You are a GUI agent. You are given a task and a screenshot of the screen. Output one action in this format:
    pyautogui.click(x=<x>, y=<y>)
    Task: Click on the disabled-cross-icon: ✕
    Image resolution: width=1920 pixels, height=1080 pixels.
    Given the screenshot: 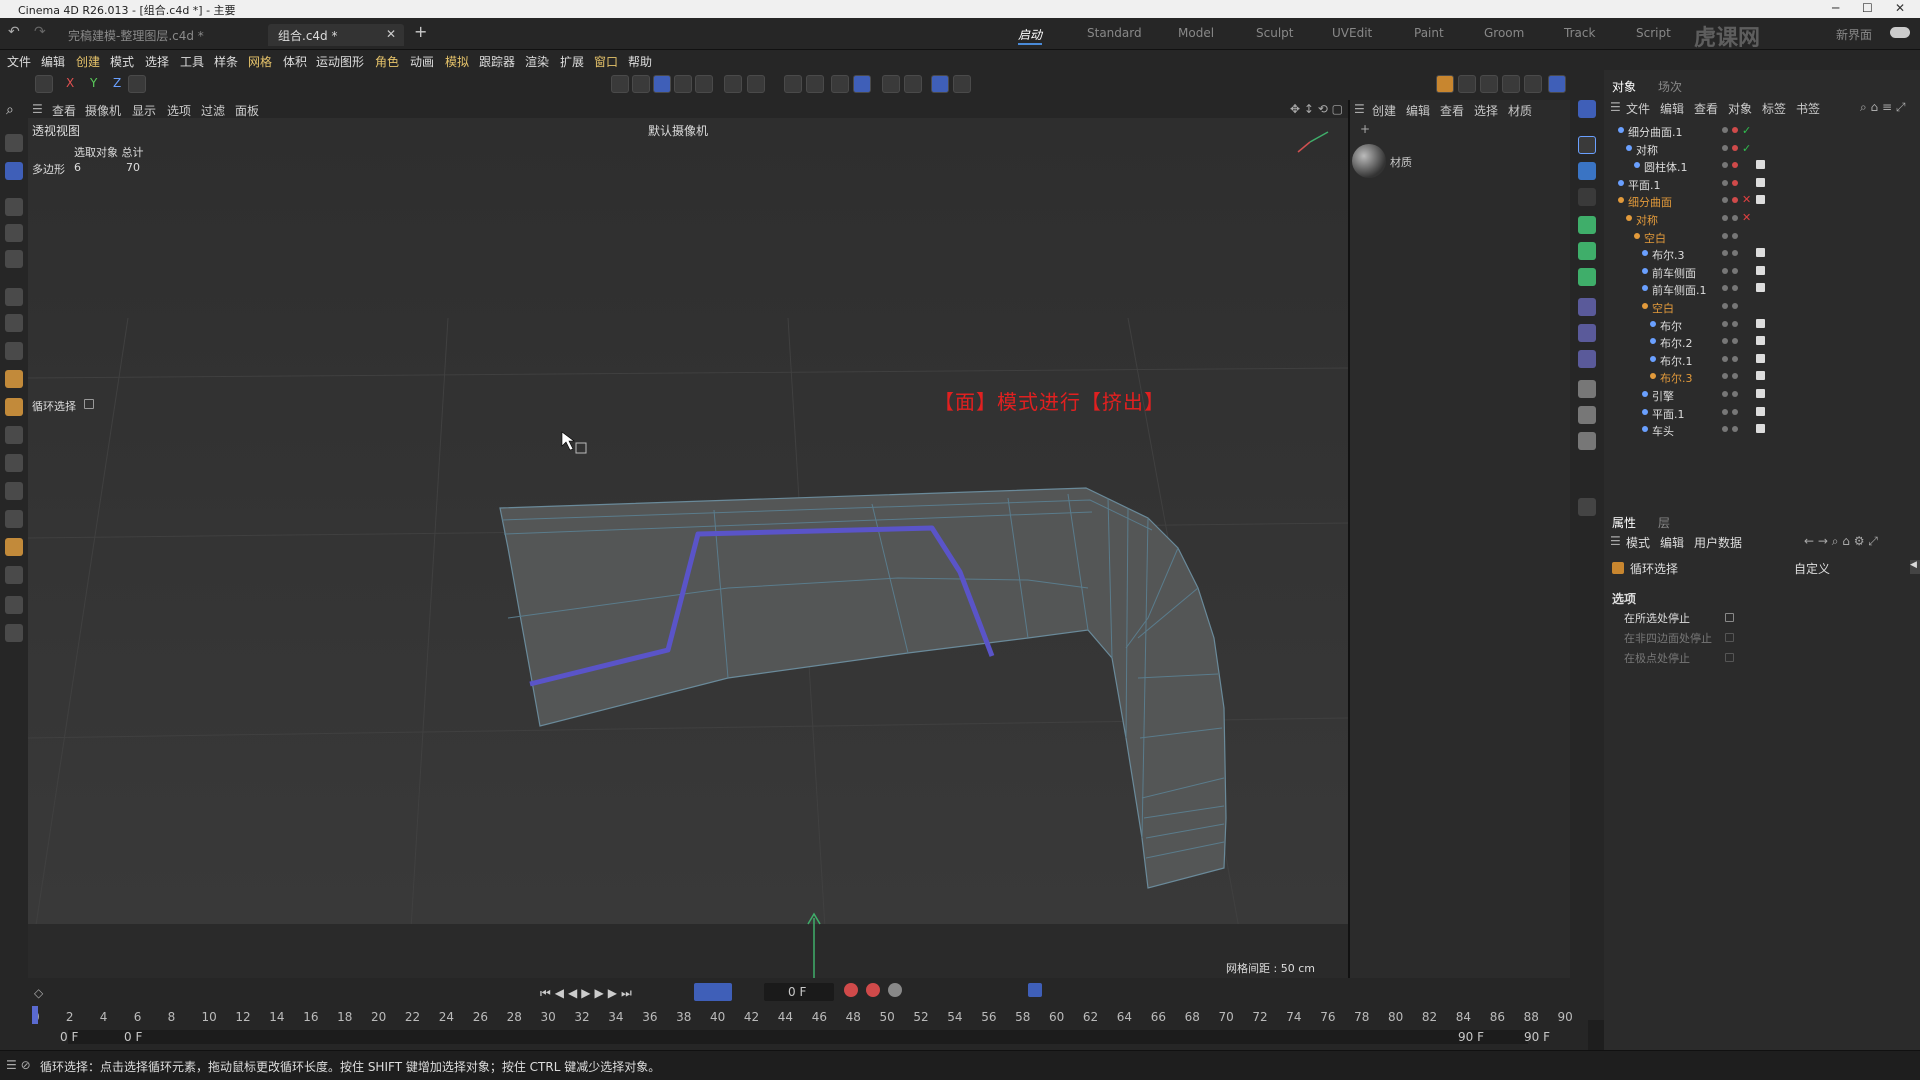 What is the action you would take?
    pyautogui.click(x=1746, y=199)
    